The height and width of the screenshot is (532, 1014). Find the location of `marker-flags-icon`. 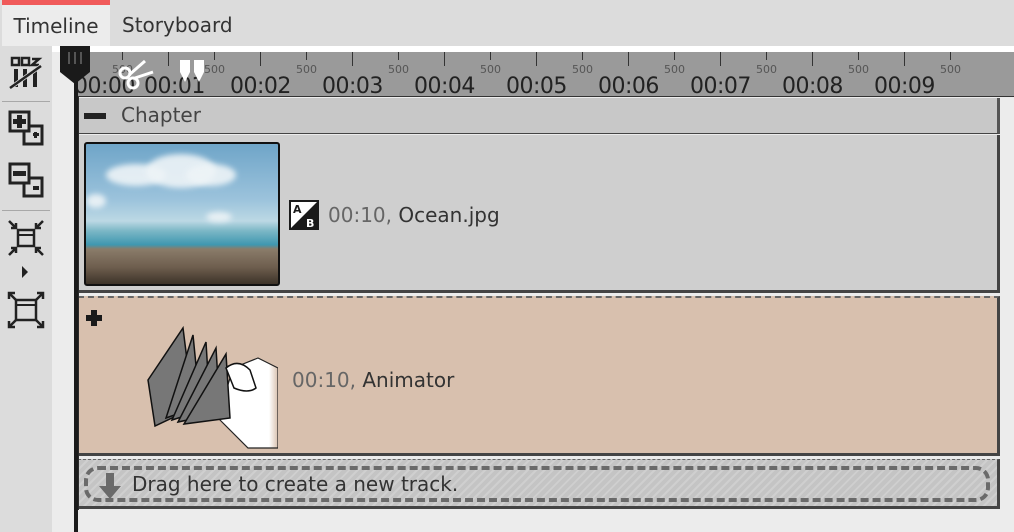

marker-flags-icon is located at coordinates (193, 72).